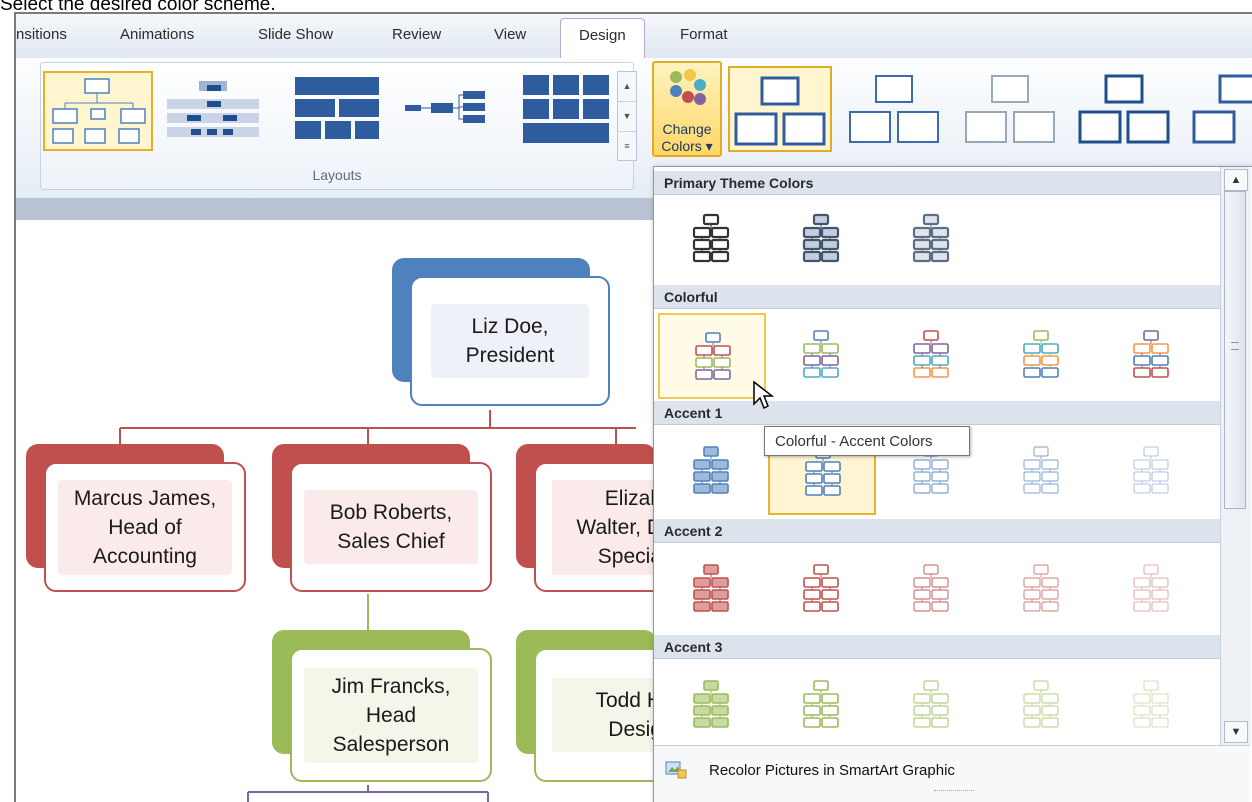 The width and height of the screenshot is (1252, 802). Describe the element at coordinates (687, 146) in the screenshot. I see `change-colors-line2: Colors ▾` at that location.